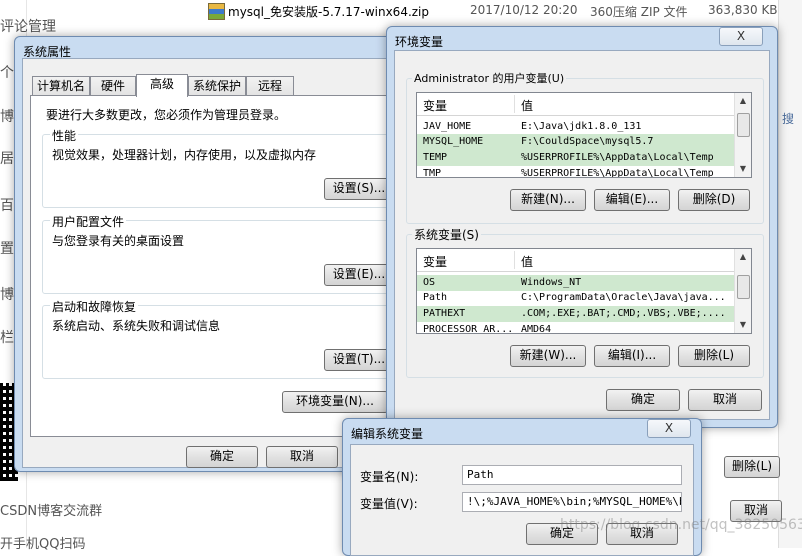  I want to click on envvars-ok-button: 确定, so click(643, 400).